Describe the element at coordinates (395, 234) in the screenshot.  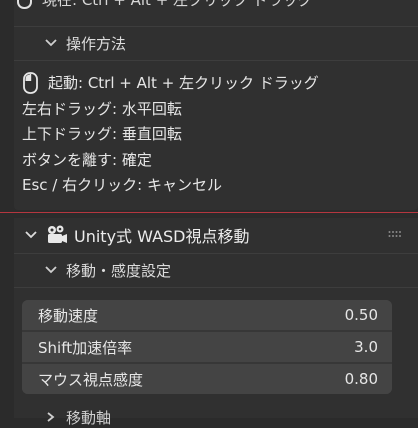
I see `drag-handle-icon` at that location.